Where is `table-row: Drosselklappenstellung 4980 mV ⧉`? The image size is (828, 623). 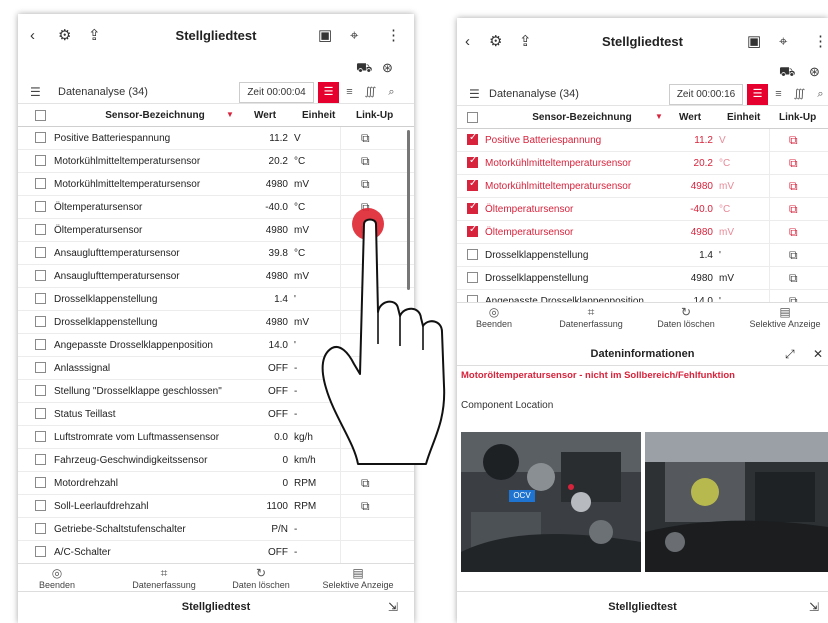
table-row: Drosselklappenstellung 4980 mV ⧉ is located at coordinates (642, 278).